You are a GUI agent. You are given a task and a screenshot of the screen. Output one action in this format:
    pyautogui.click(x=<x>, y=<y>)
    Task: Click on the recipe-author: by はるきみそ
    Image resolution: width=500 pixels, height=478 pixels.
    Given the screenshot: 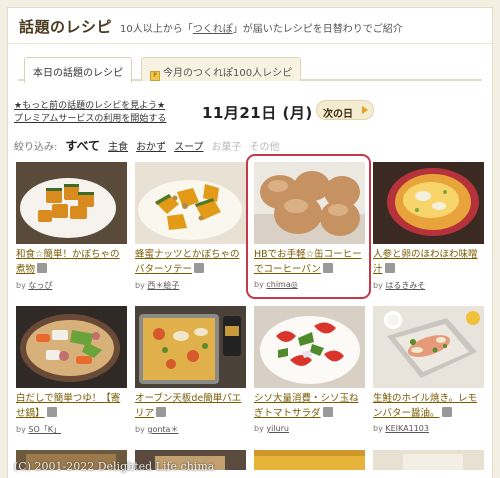 What is the action you would take?
    pyautogui.click(x=399, y=285)
    